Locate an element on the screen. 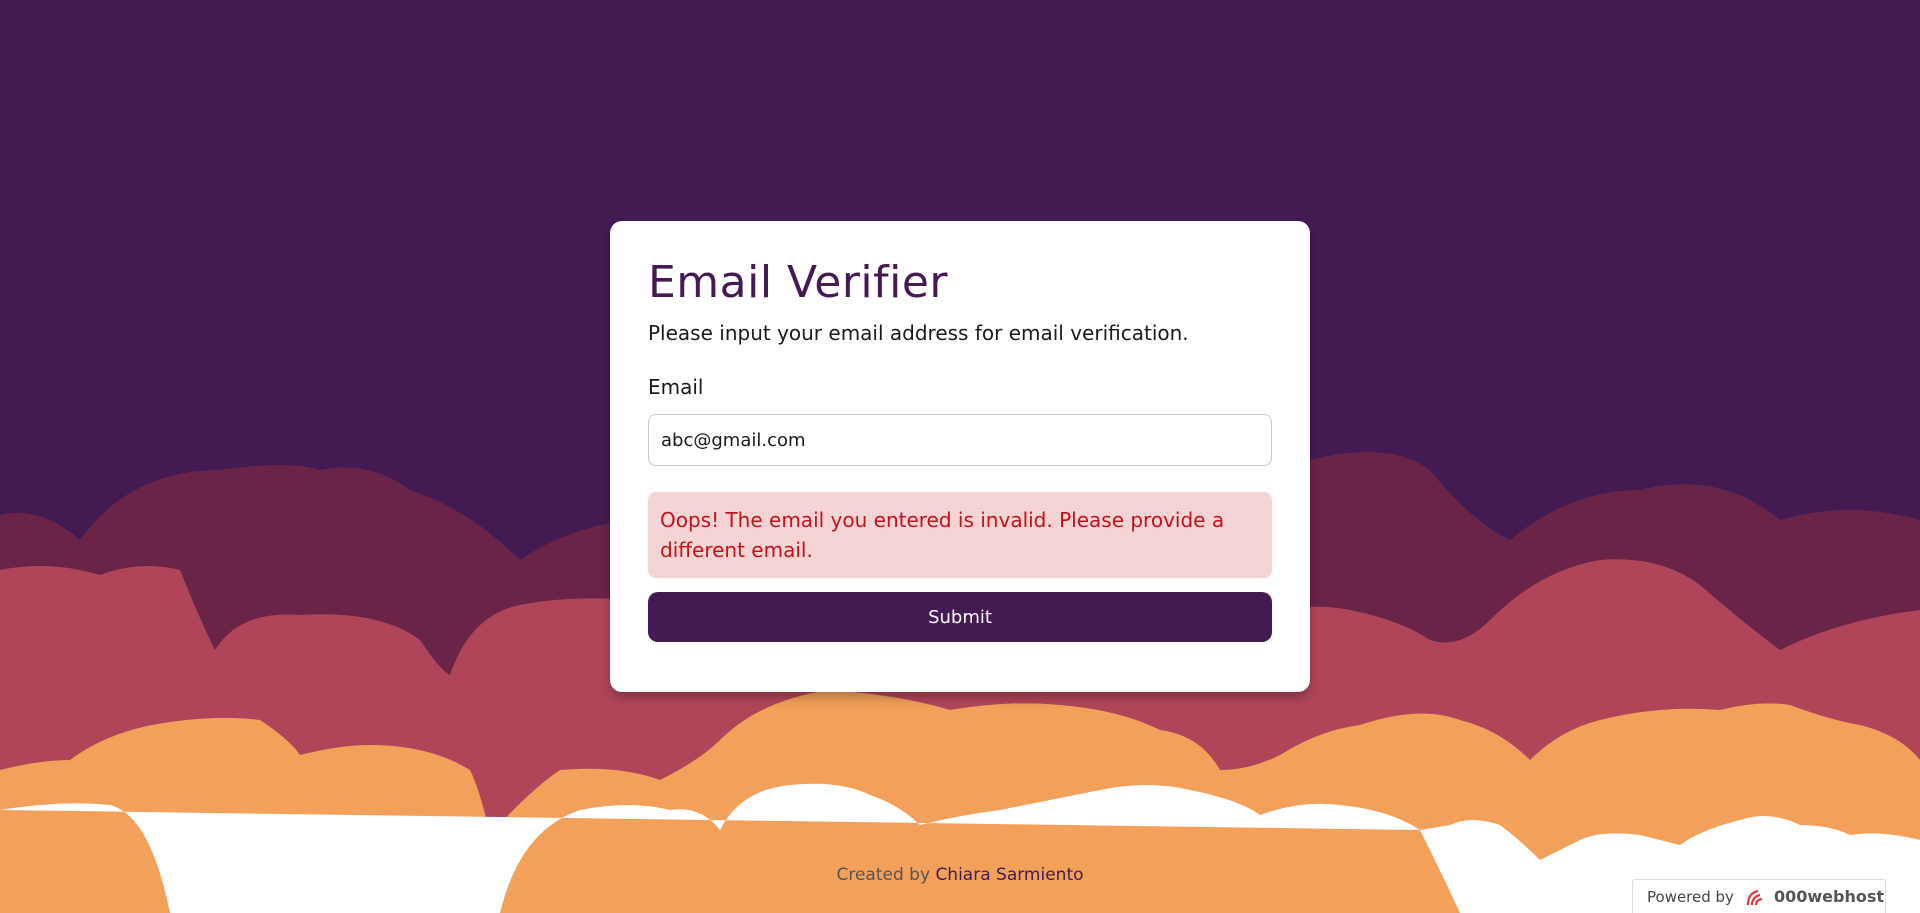 This screenshot has height=913, width=1920. brand-name: 000webhost is located at coordinates (1828, 896).